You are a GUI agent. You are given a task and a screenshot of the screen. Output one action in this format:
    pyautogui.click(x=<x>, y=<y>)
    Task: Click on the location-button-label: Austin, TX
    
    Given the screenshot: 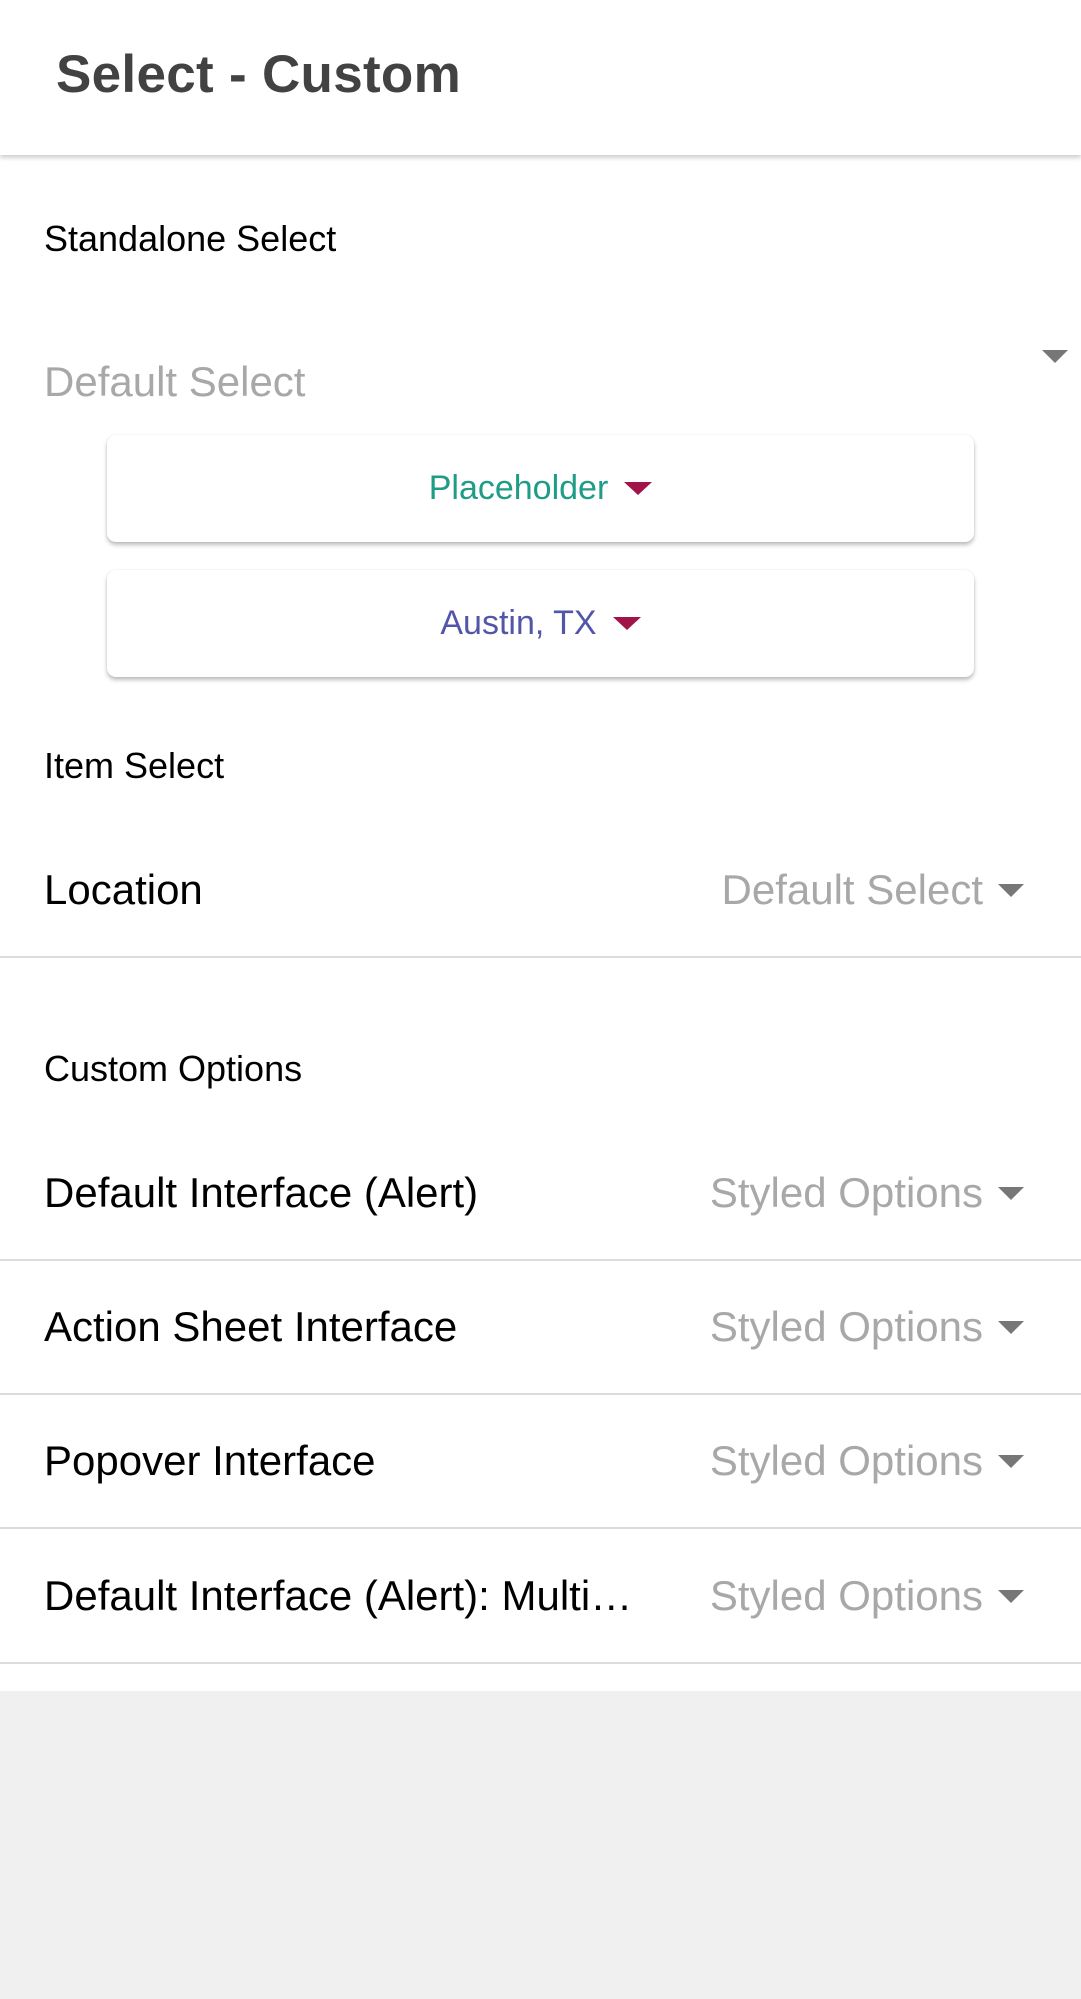 What is the action you would take?
    pyautogui.click(x=518, y=623)
    